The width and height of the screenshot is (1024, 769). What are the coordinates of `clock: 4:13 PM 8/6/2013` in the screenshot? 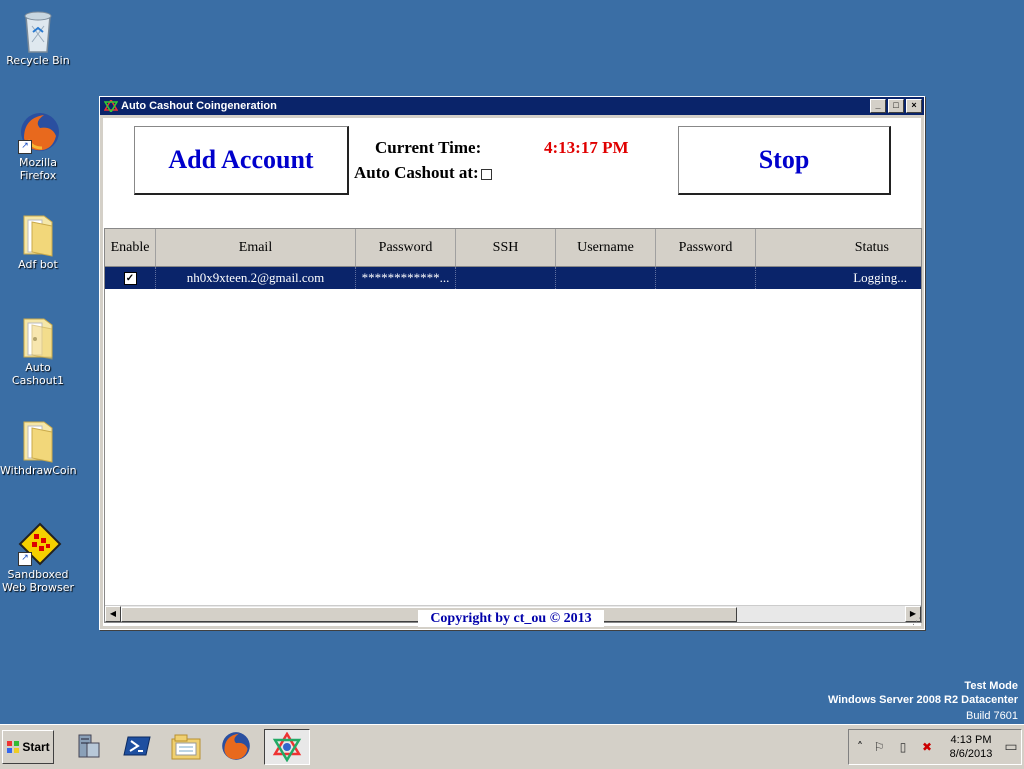 It's located at (971, 747).